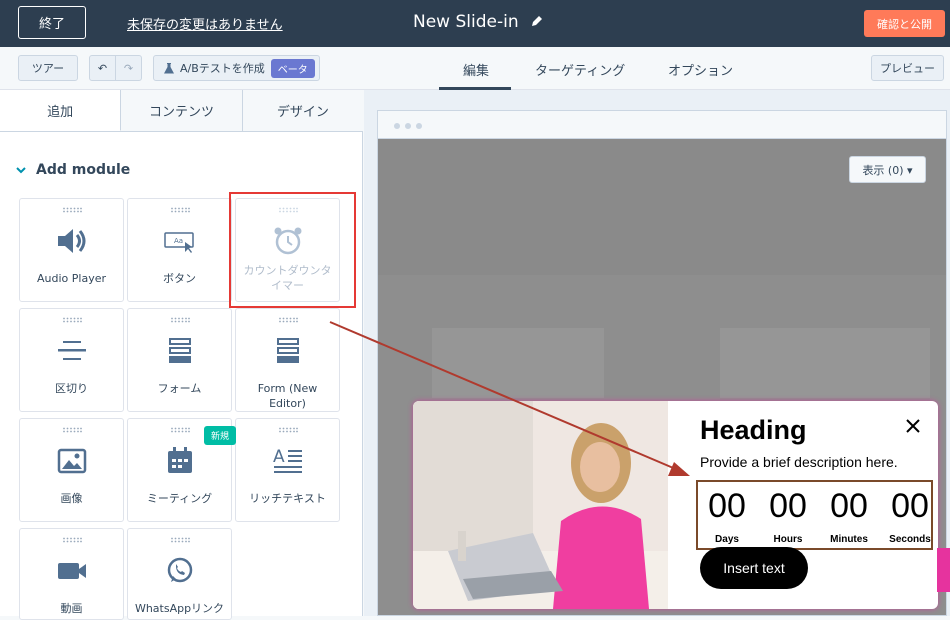 The height and width of the screenshot is (620, 950). Describe the element at coordinates (52, 22) in the screenshot. I see `exit-button: 終了` at that location.